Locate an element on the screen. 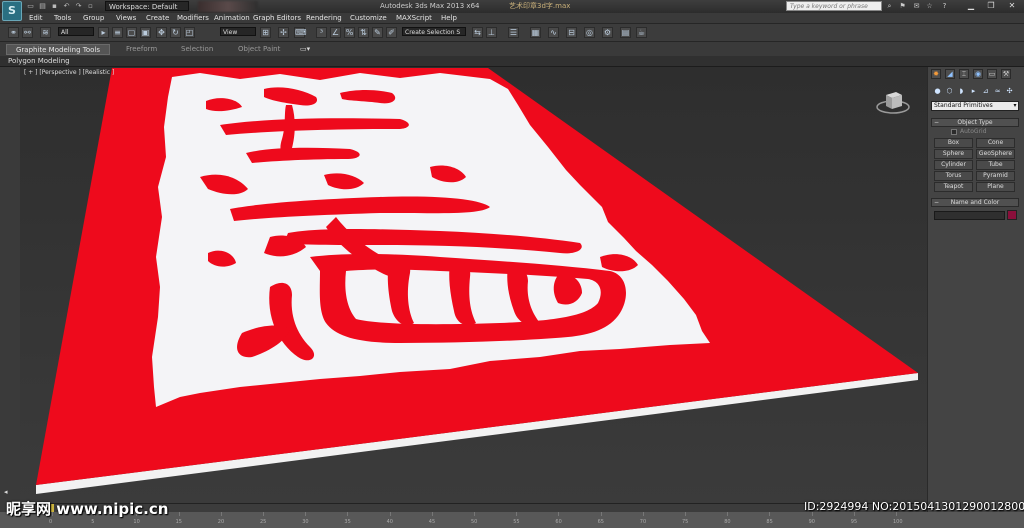  tab-object-paint: Object Paint is located at coordinates (259, 49).